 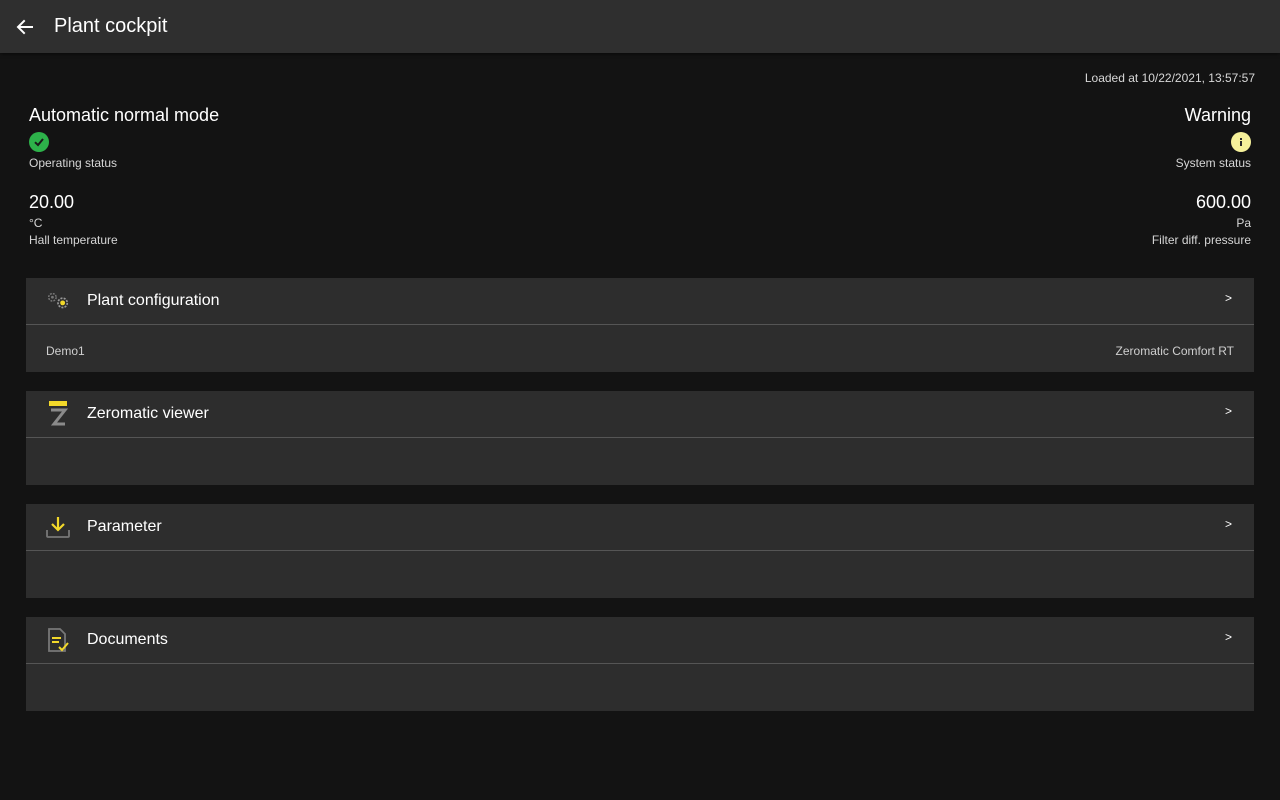 I want to click on operating-status-block: Automatic normal mode Operating status, so click(x=124, y=137).